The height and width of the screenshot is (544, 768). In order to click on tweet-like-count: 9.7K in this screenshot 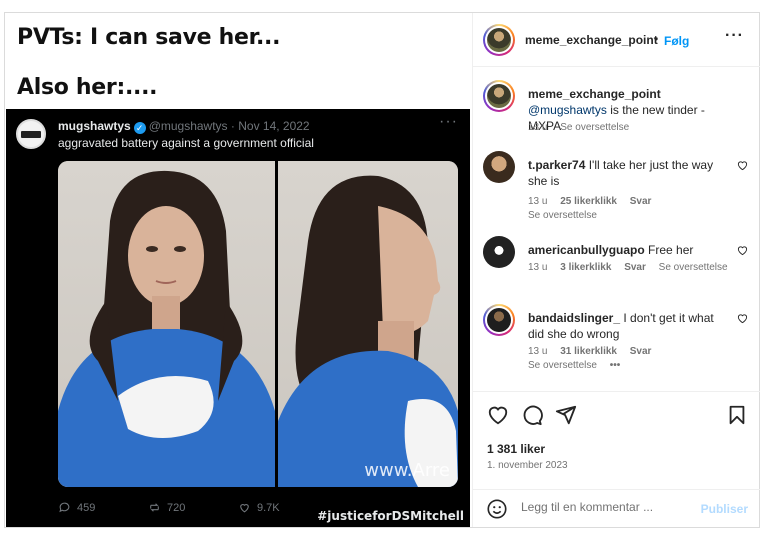, I will do `click(268, 507)`.